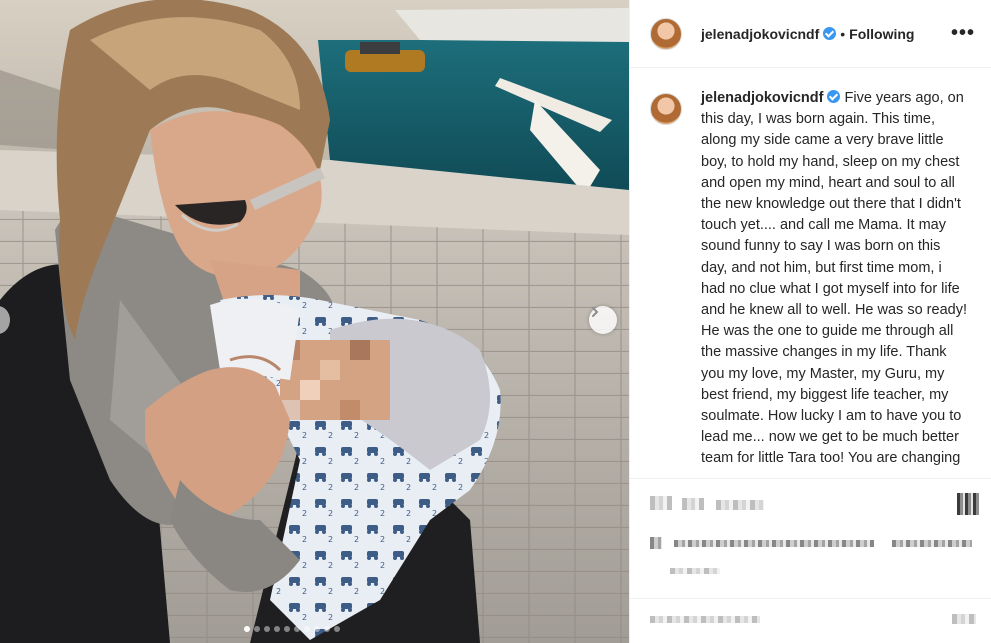 The width and height of the screenshot is (991, 643). What do you see at coordinates (964, 619) in the screenshot?
I see `obscured-post-button` at bounding box center [964, 619].